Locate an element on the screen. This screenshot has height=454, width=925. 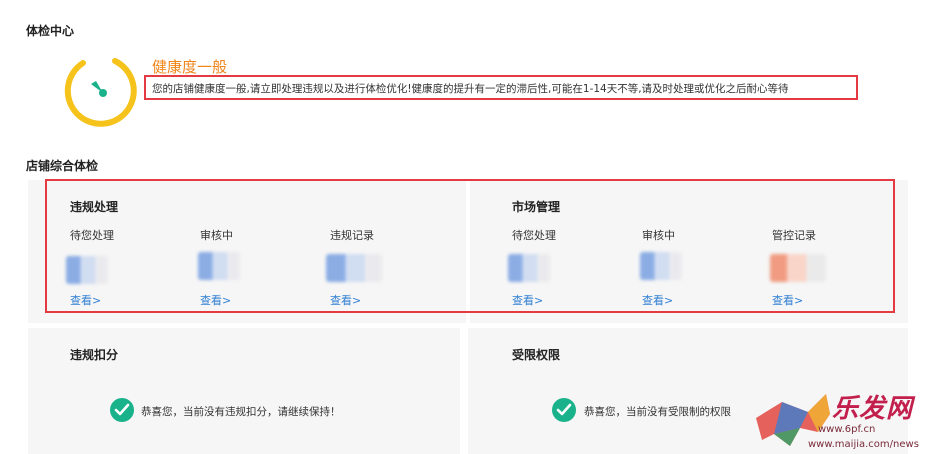
market-panel-title: 市场管理 is located at coordinates (536, 207).